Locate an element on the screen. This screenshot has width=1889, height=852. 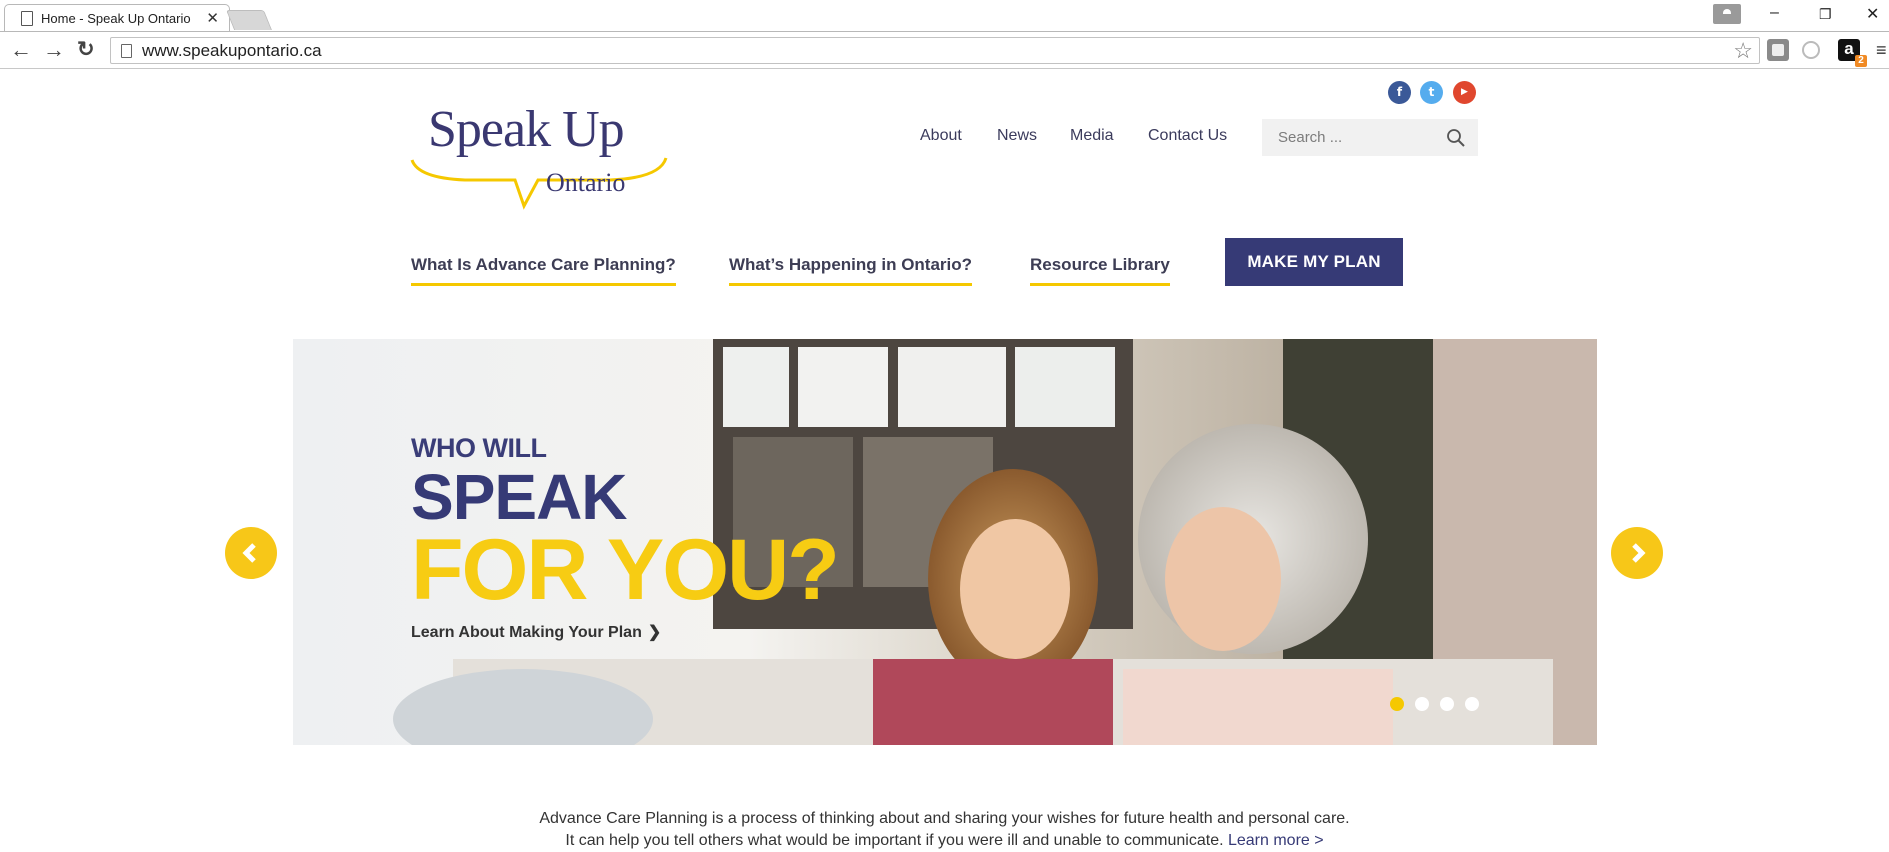
hero-learn-link-text: Learn About Making Your Plan is located at coordinates (526, 632).